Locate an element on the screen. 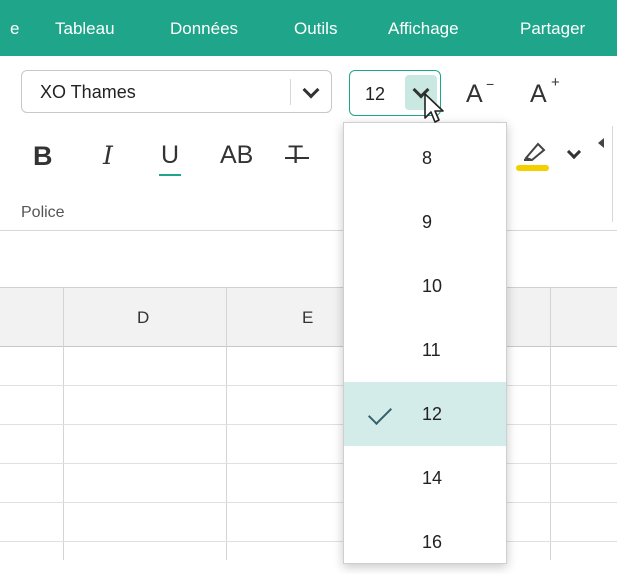  menu-item-partial: e is located at coordinates (14, 29).